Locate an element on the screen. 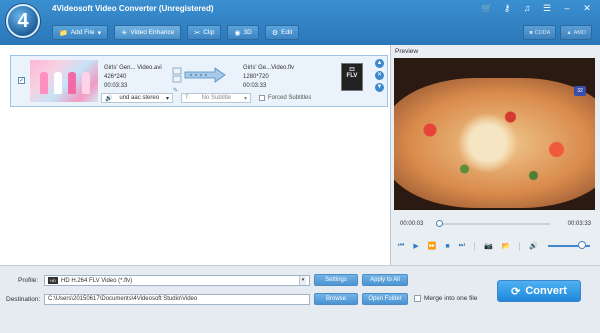 The height and width of the screenshot is (333, 600). folder-icon: 📂 is located at coordinates (506, 246).